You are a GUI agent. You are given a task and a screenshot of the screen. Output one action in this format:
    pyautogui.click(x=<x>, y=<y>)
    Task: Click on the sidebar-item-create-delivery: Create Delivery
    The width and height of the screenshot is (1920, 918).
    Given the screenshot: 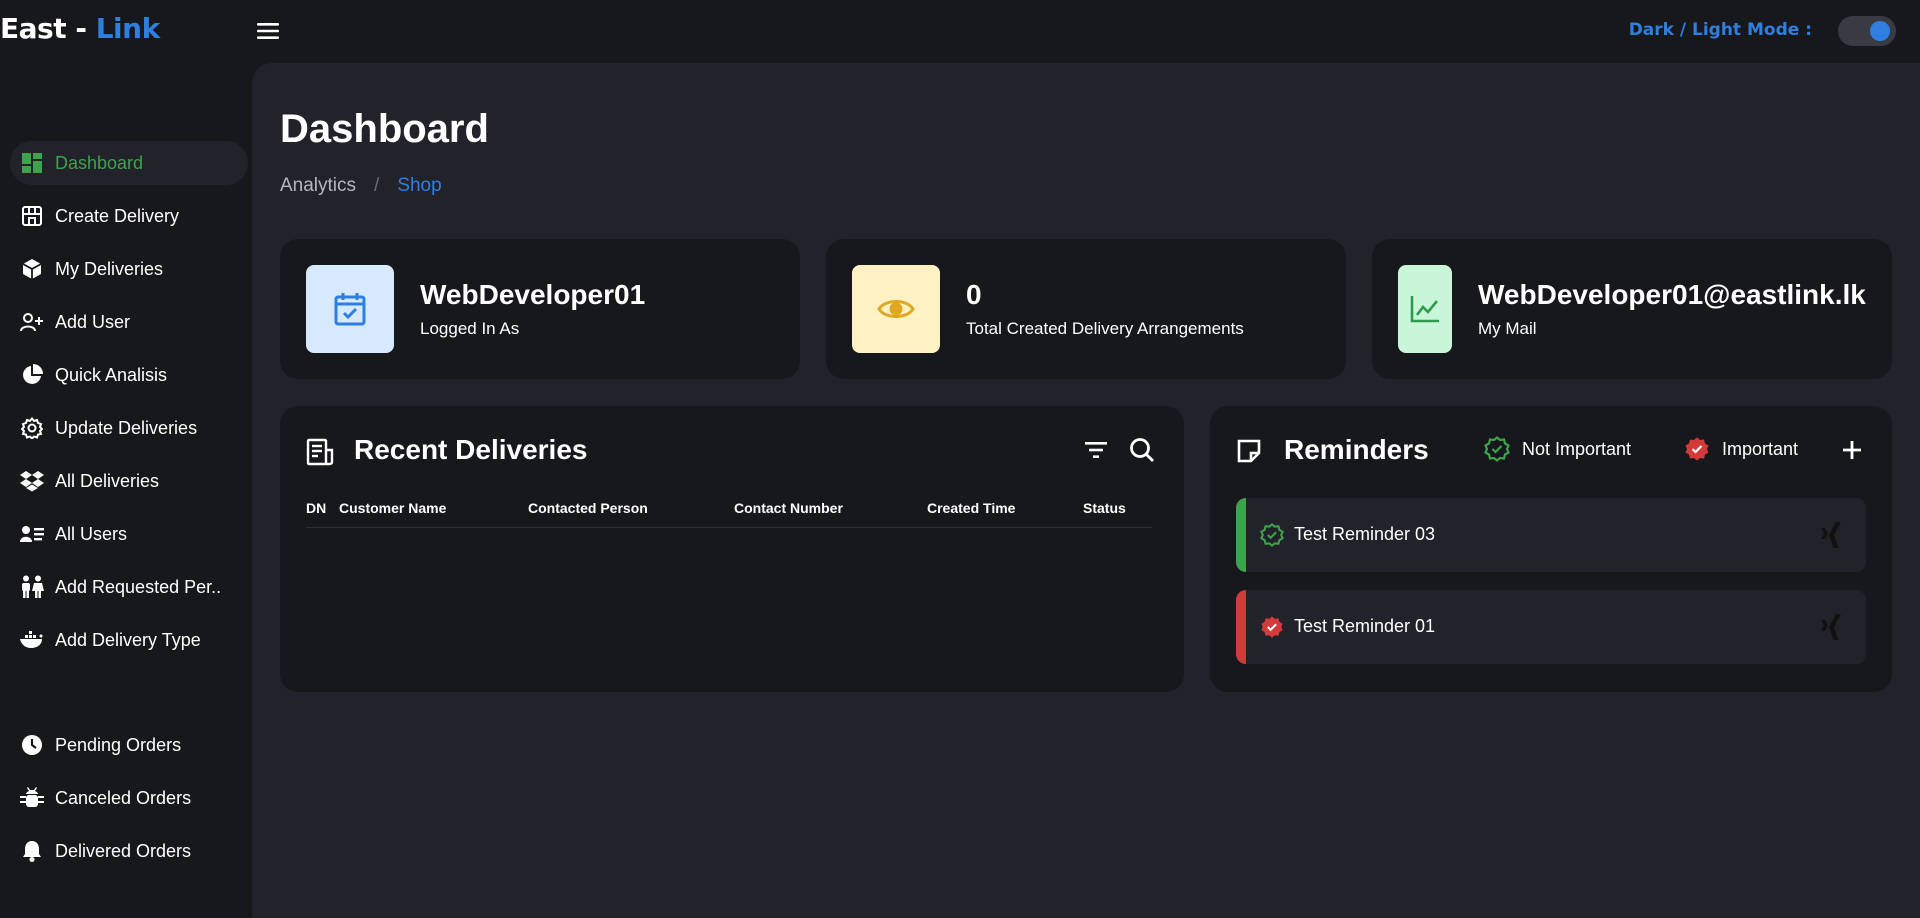 What is the action you would take?
    pyautogui.click(x=129, y=216)
    